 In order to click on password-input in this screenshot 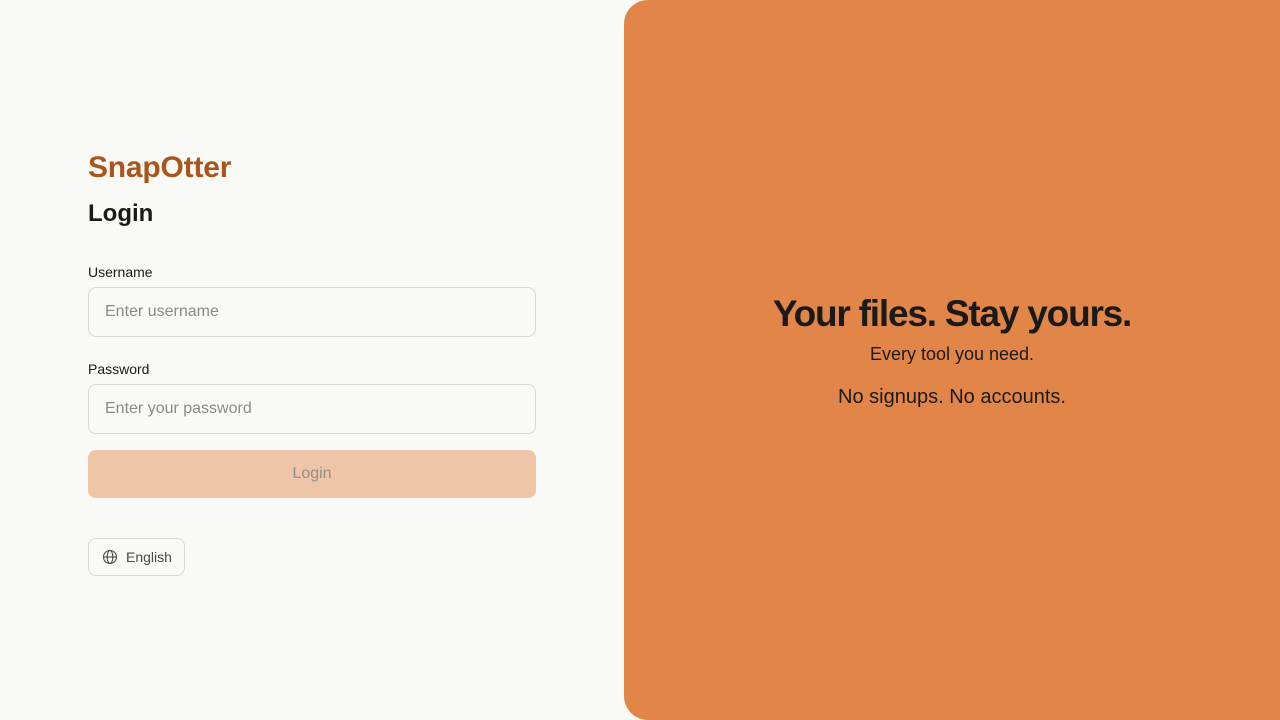, I will do `click(312, 409)`.